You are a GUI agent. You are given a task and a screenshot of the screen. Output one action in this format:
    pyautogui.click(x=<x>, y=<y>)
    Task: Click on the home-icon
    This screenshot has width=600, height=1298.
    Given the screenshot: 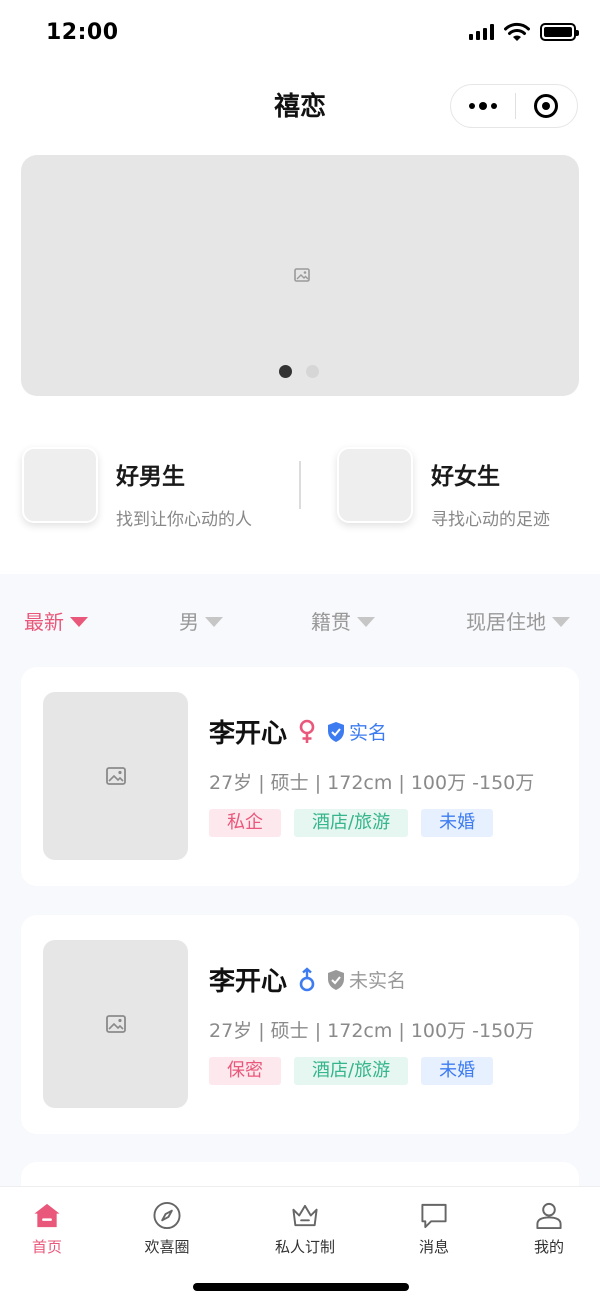 What is the action you would take?
    pyautogui.click(x=47, y=1215)
    